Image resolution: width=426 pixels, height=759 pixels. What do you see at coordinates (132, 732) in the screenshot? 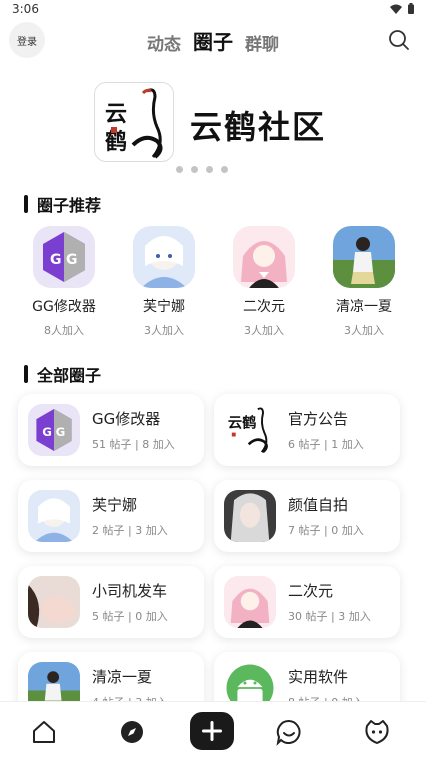
I see `compass-icon` at bounding box center [132, 732].